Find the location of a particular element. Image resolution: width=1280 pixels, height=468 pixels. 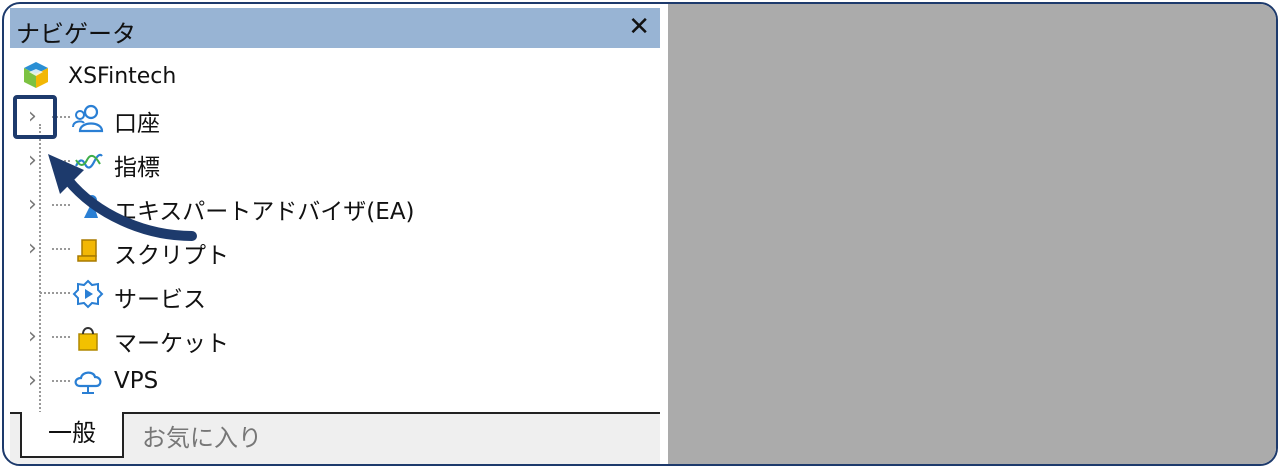

tree-item-label: VPS is located at coordinates (136, 381).